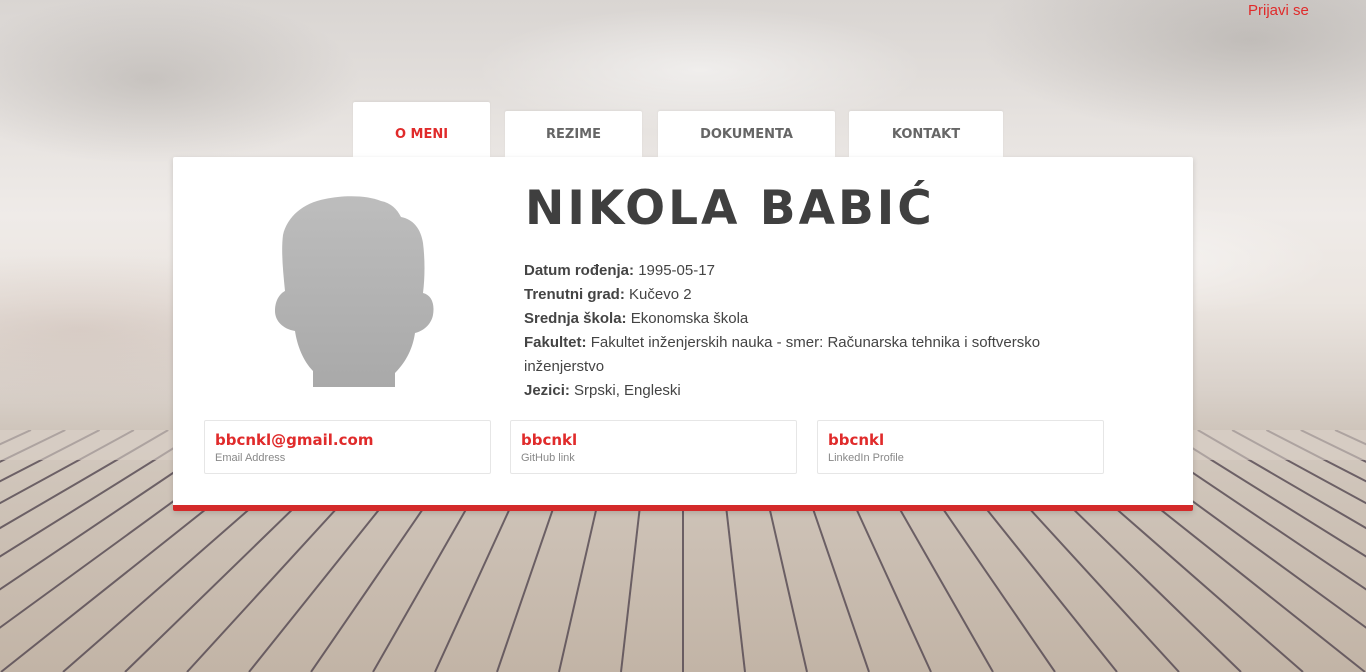 This screenshot has height=672, width=1366. I want to click on info-label: Jezici:, so click(547, 390).